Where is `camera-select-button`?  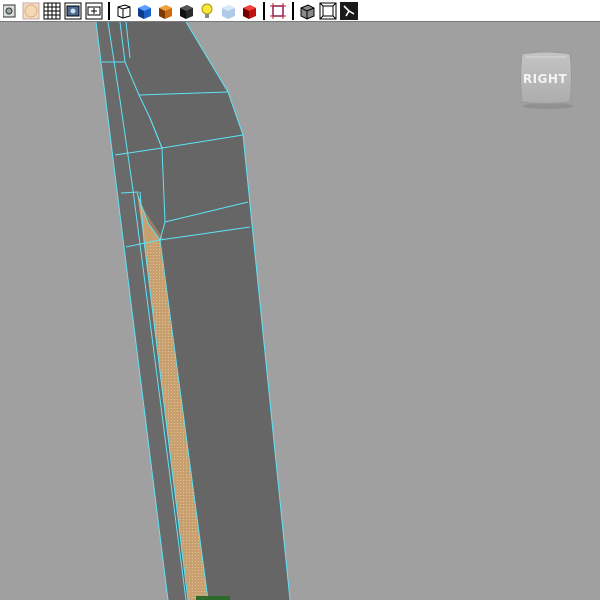 camera-select-button is located at coordinates (10, 11).